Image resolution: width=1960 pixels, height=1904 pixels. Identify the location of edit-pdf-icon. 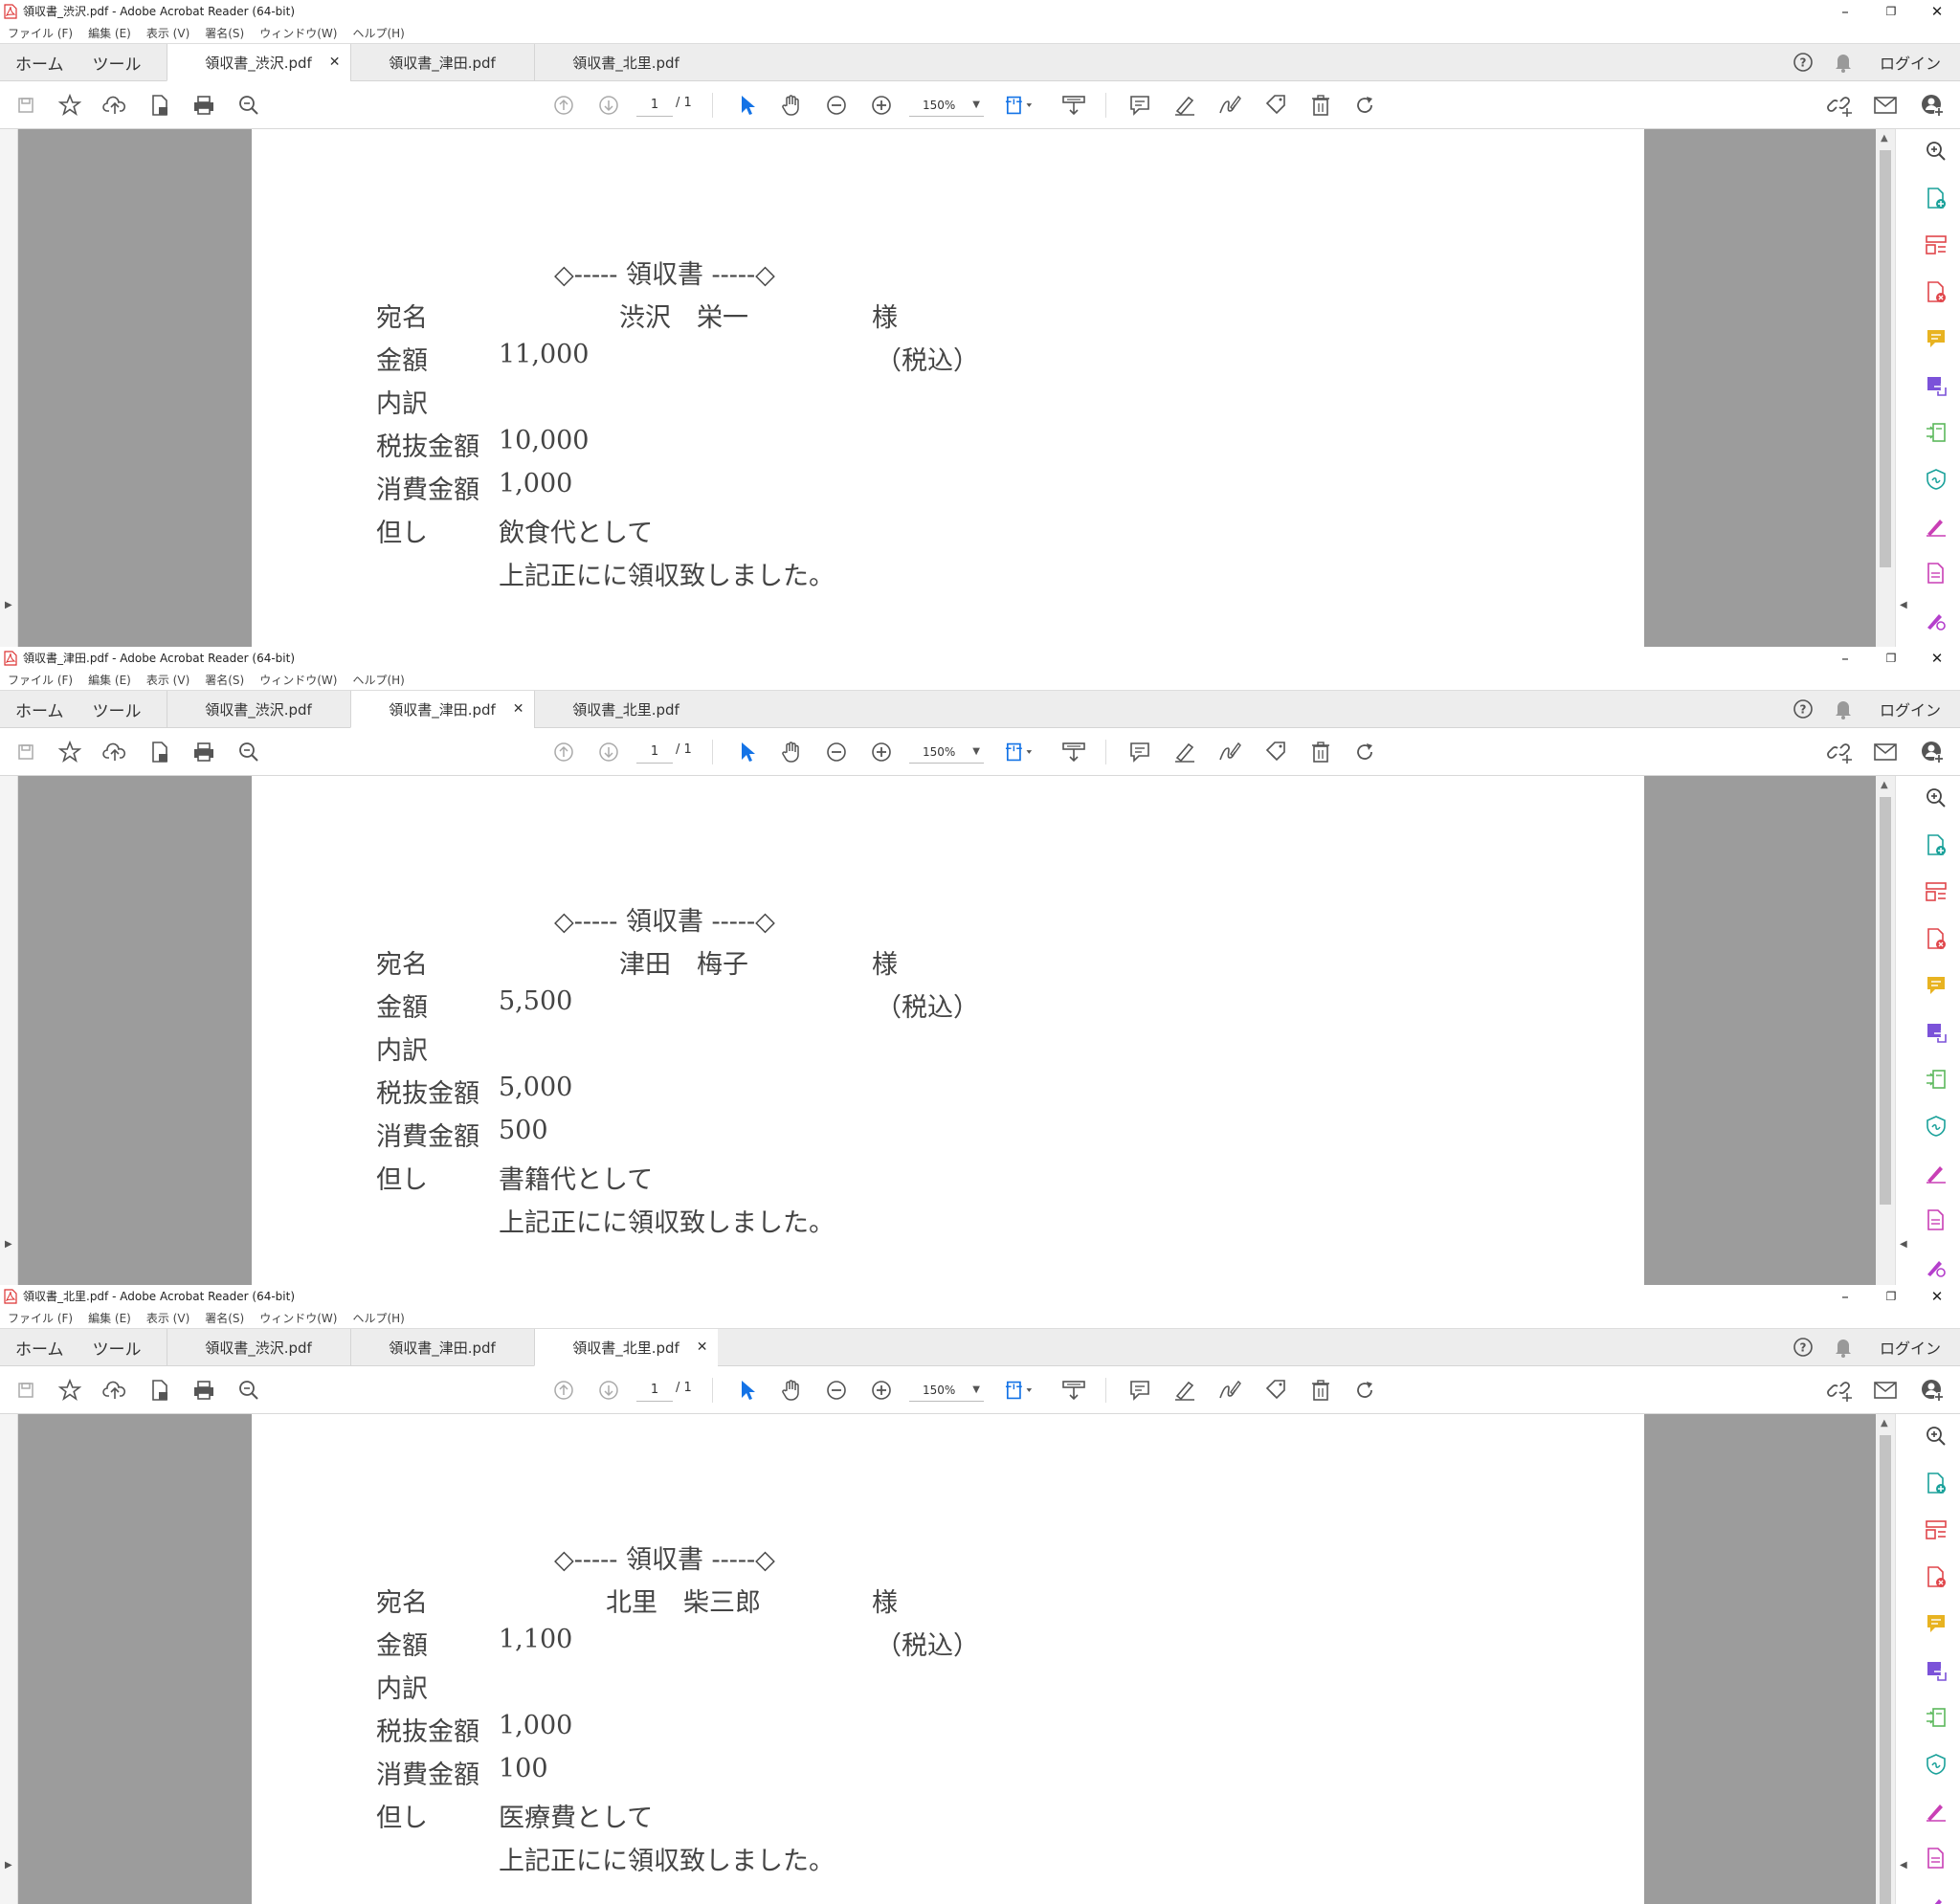
(1937, 938).